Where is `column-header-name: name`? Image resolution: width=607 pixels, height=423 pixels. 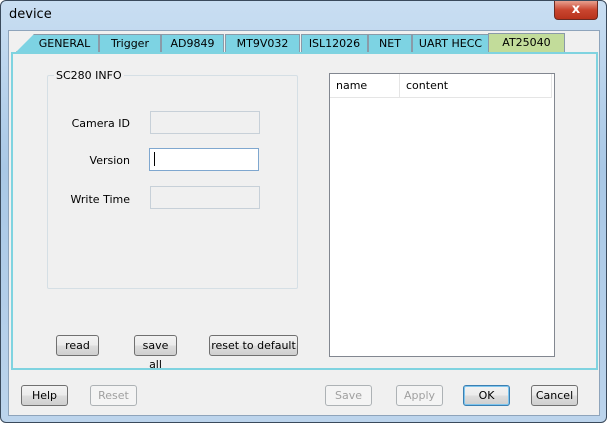
column-header-name: name is located at coordinates (365, 86).